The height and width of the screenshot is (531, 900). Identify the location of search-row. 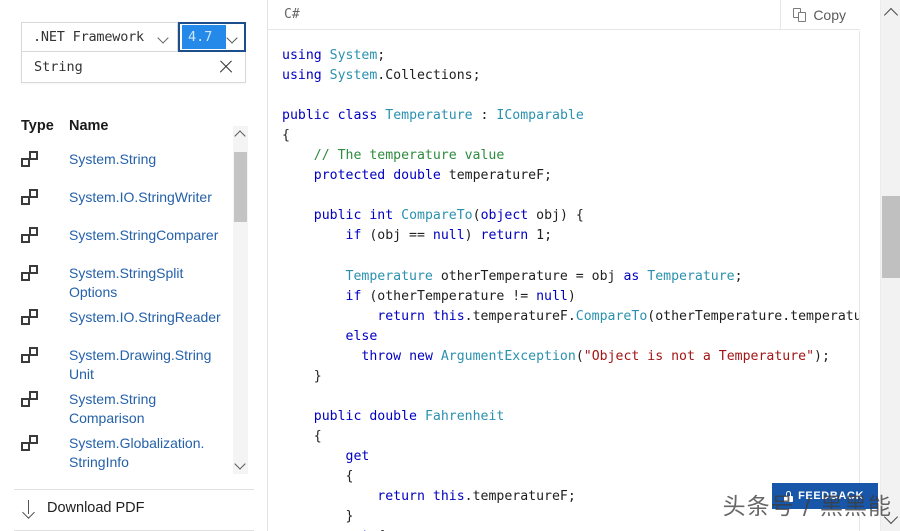
(133, 67).